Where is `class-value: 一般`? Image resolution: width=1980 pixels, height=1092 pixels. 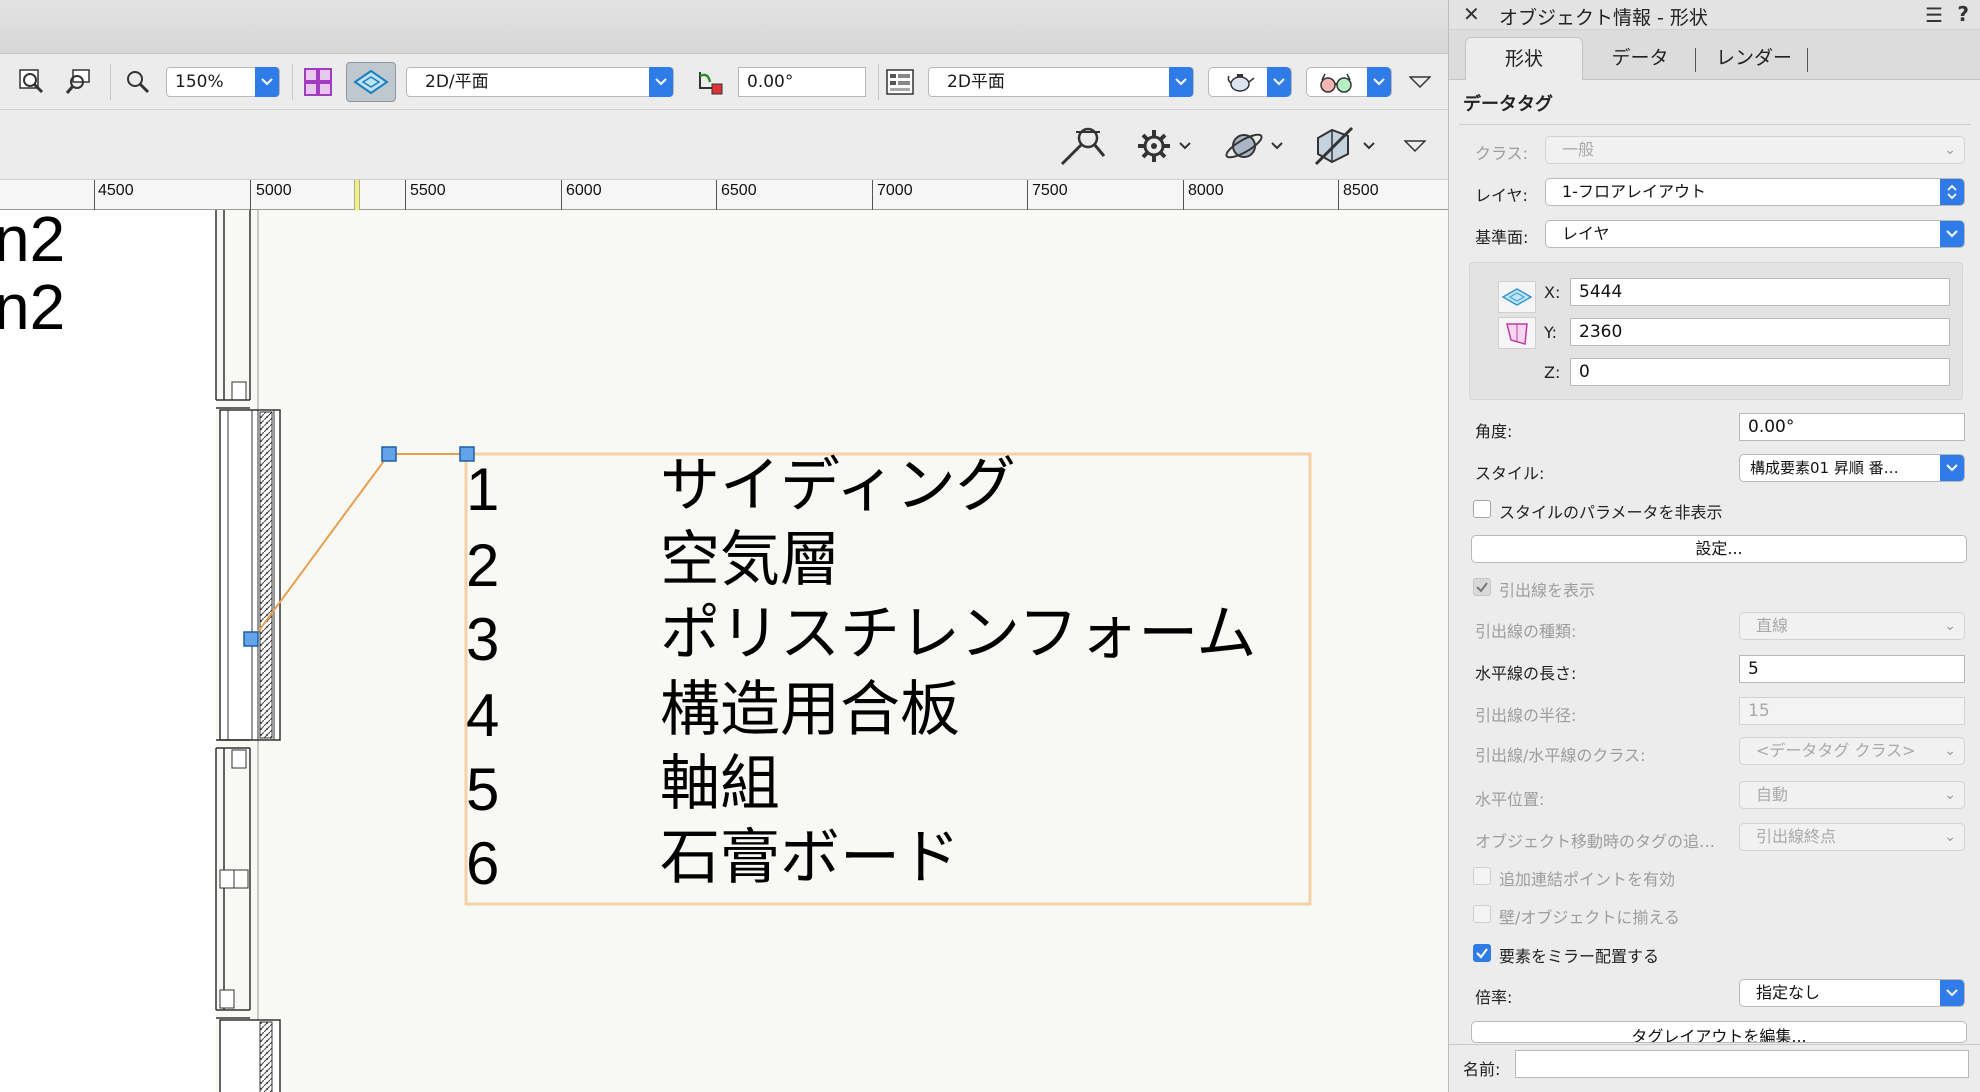 class-value: 一般 is located at coordinates (1578, 149).